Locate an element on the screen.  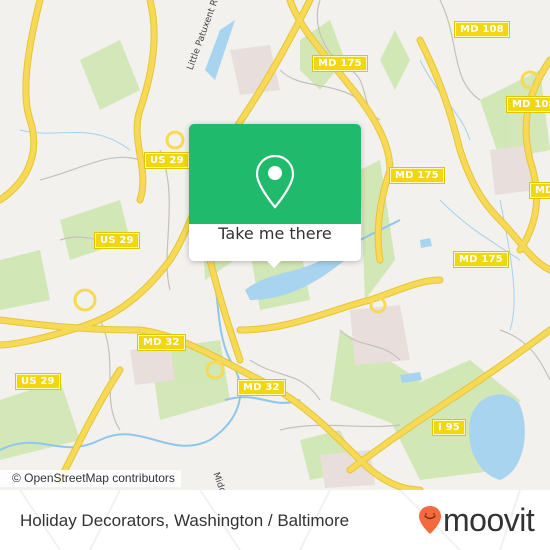
road-shield-us29-north: US 29 is located at coordinates (167, 160).